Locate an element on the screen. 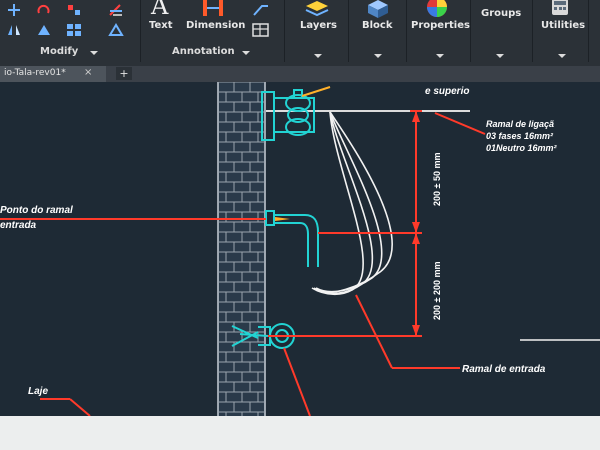 The height and width of the screenshot is (450, 600). monitor-bezel is located at coordinates (300, 433).